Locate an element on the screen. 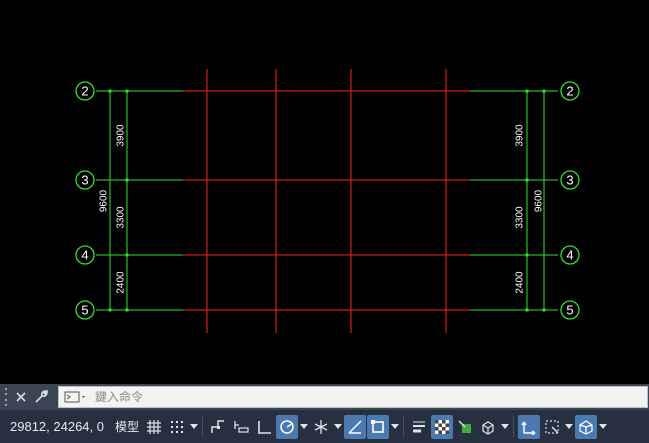 The height and width of the screenshot is (443, 649). transparency-icon is located at coordinates (442, 427).